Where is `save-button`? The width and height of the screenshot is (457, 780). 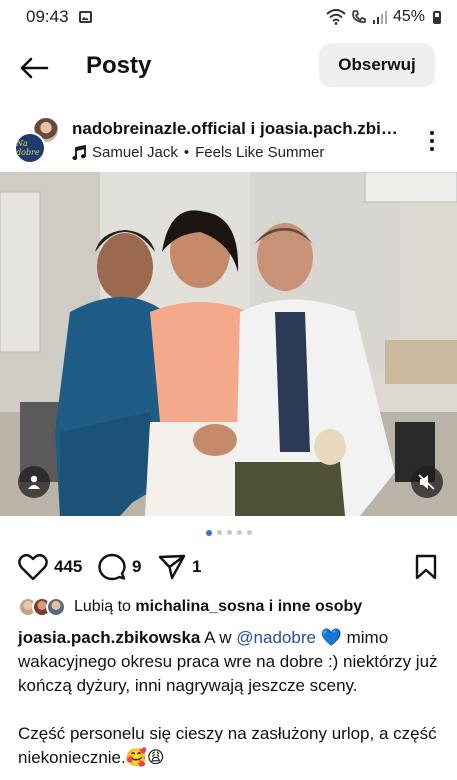
save-button is located at coordinates (426, 569).